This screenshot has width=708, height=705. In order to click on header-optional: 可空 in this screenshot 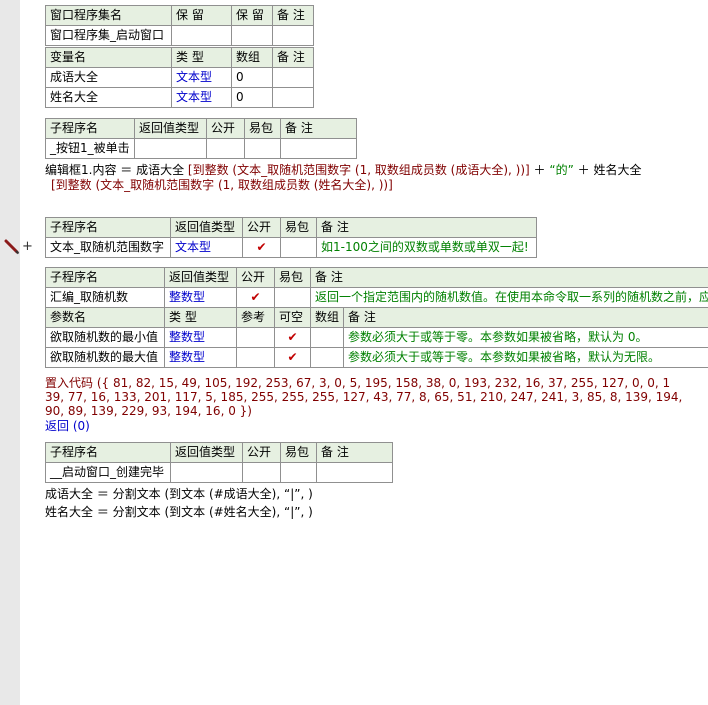, I will do `click(292, 317)`.